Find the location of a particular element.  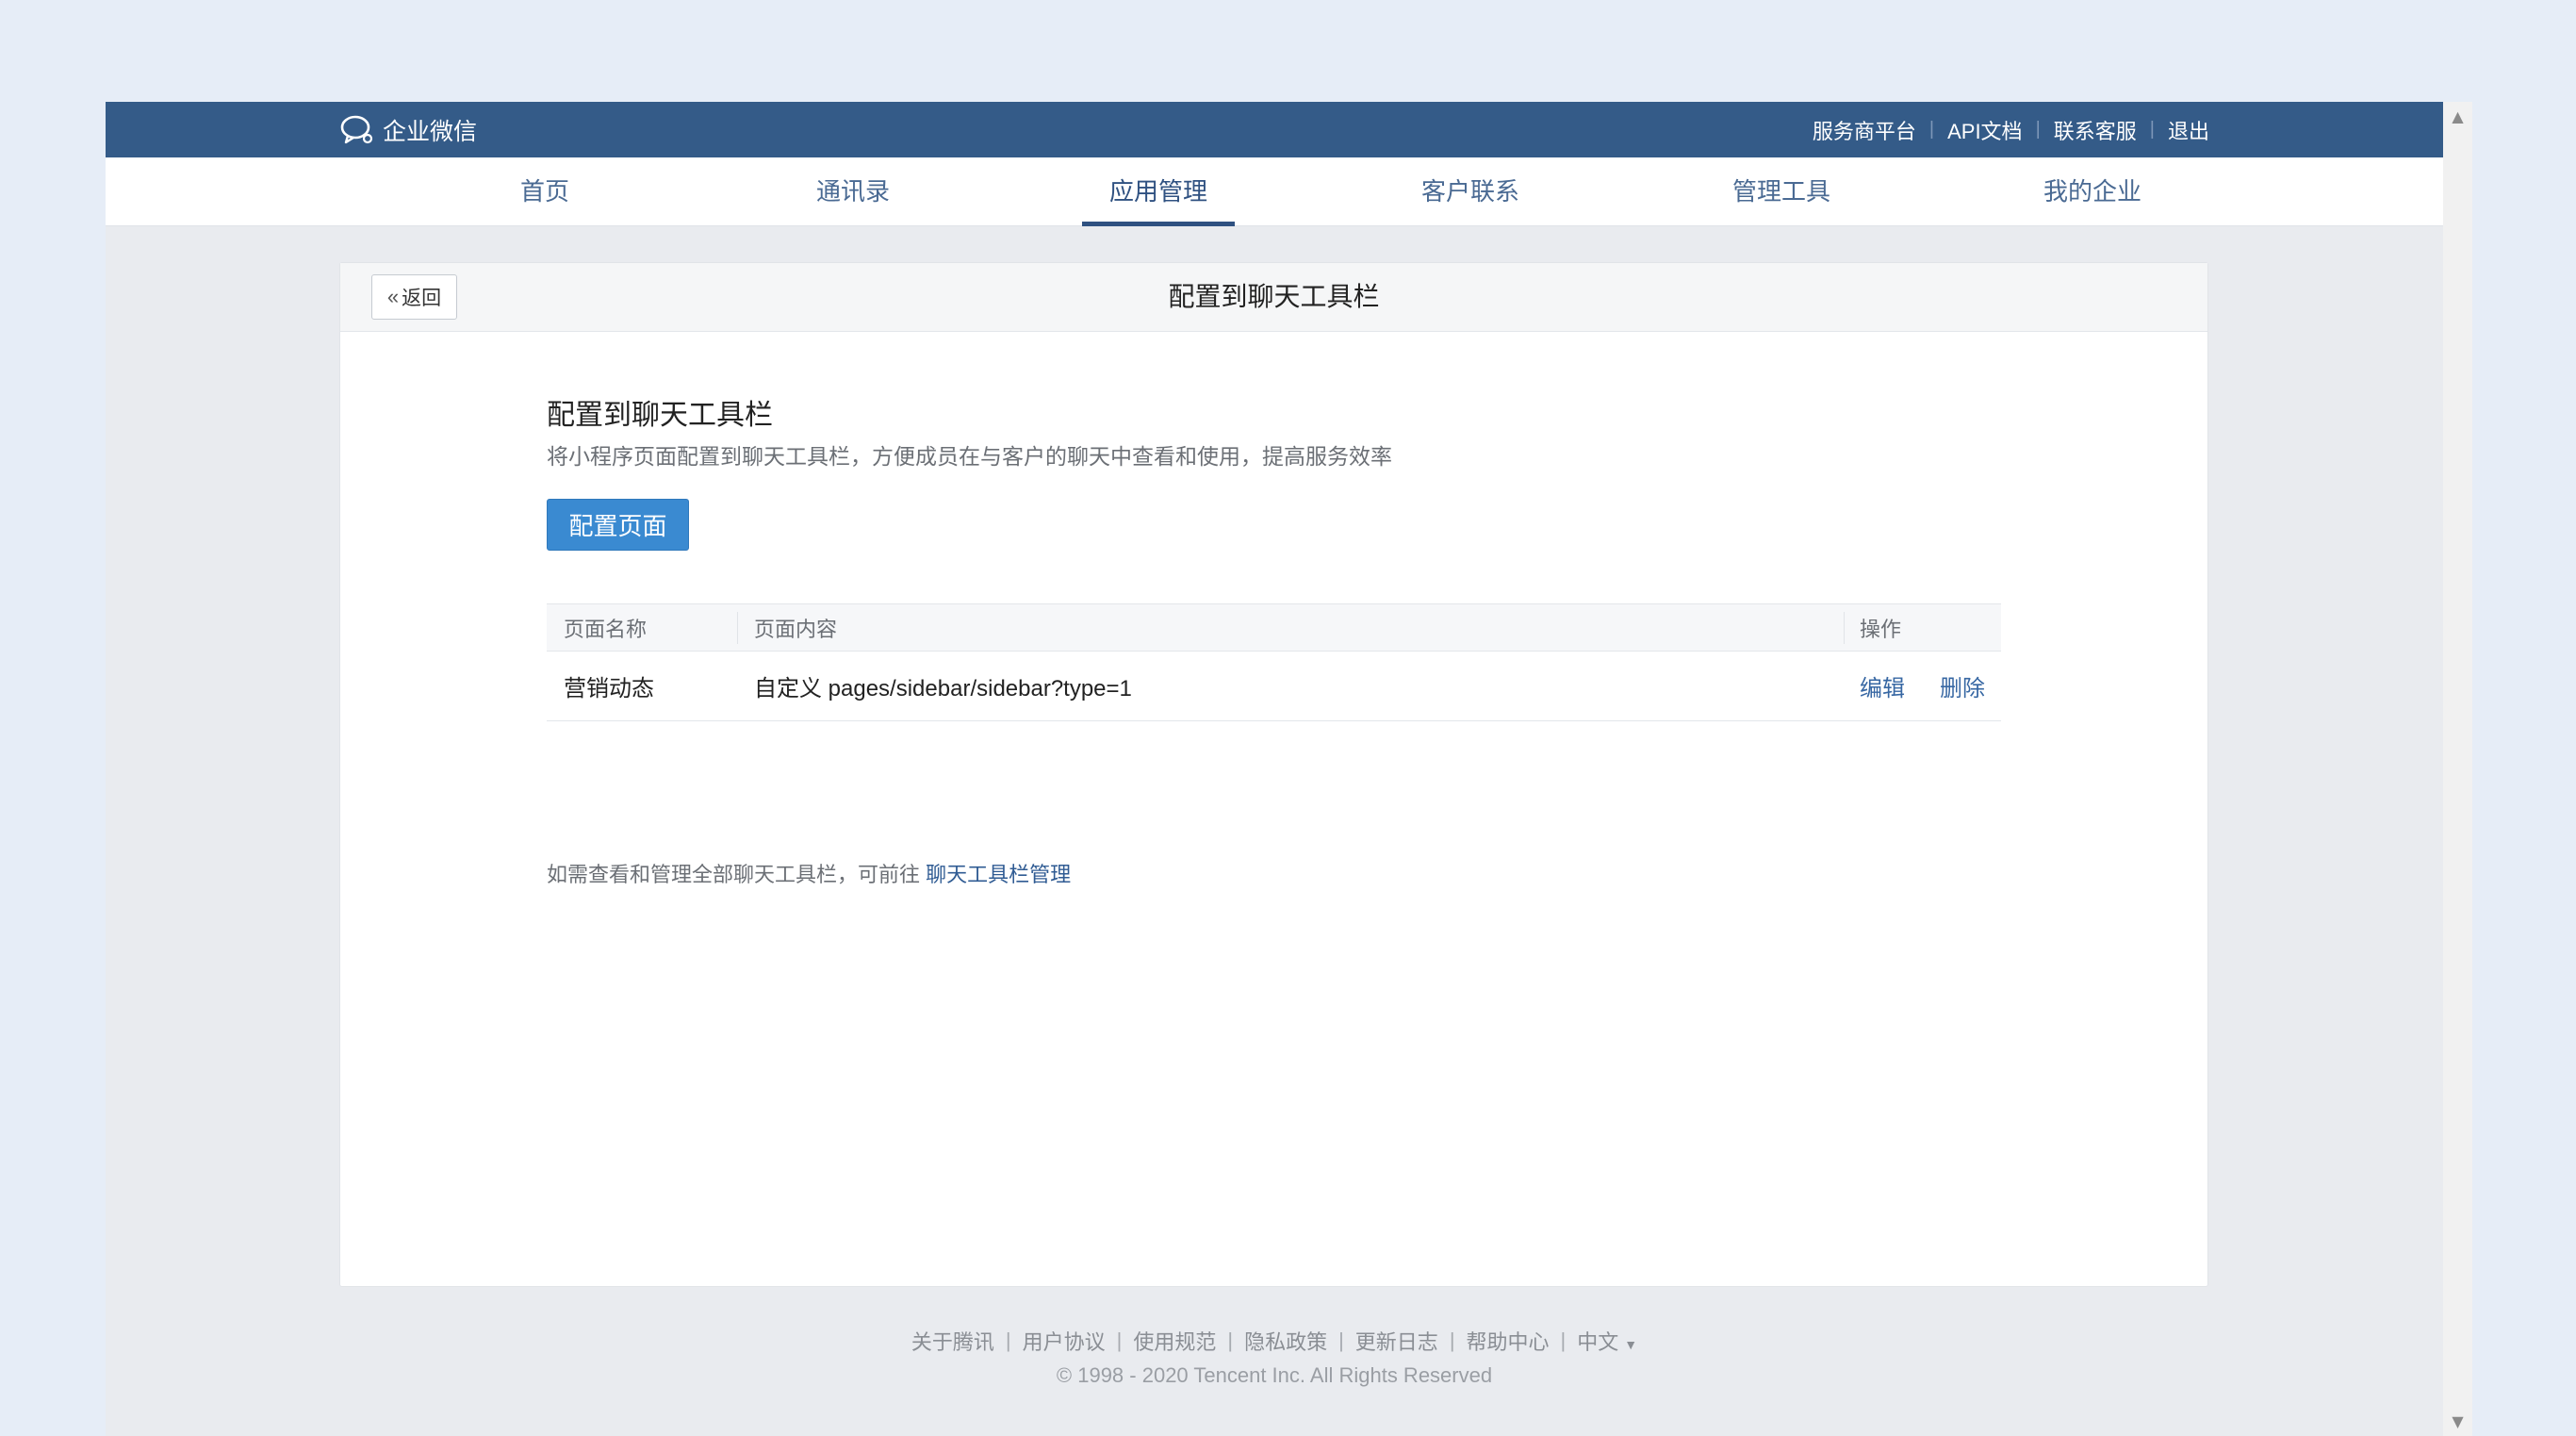

footer-link-help: 帮助中心 is located at coordinates (1508, 1341).